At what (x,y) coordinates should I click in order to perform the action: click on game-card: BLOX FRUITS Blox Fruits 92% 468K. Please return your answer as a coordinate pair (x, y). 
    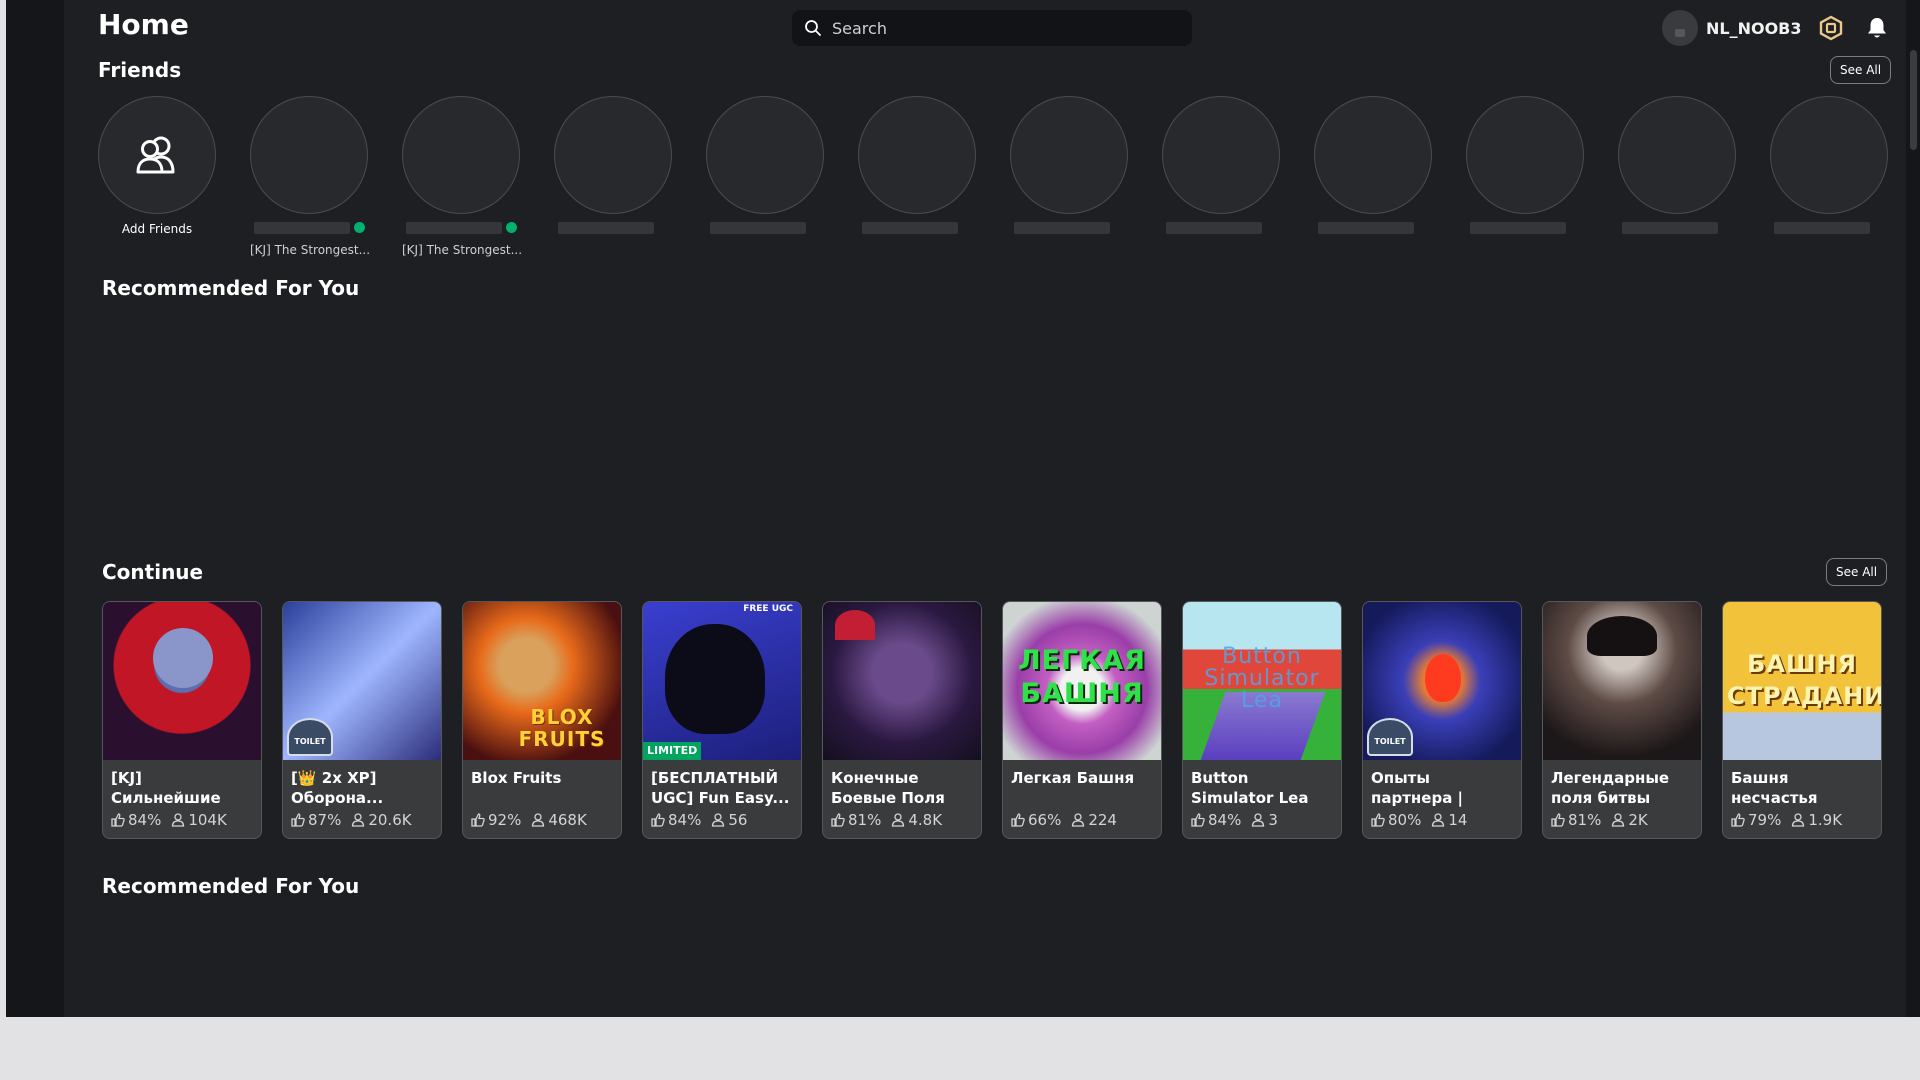
    Looking at the image, I should click on (542, 720).